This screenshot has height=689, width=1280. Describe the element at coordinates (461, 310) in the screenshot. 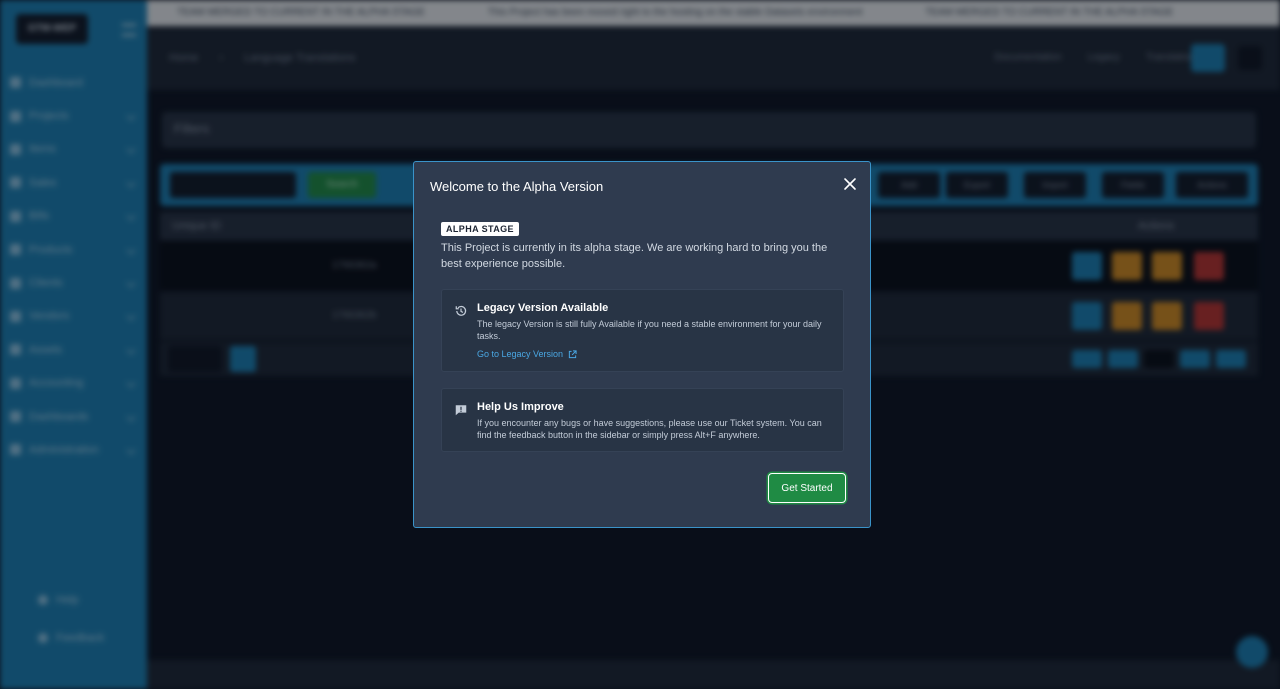

I see `history-icon` at that location.